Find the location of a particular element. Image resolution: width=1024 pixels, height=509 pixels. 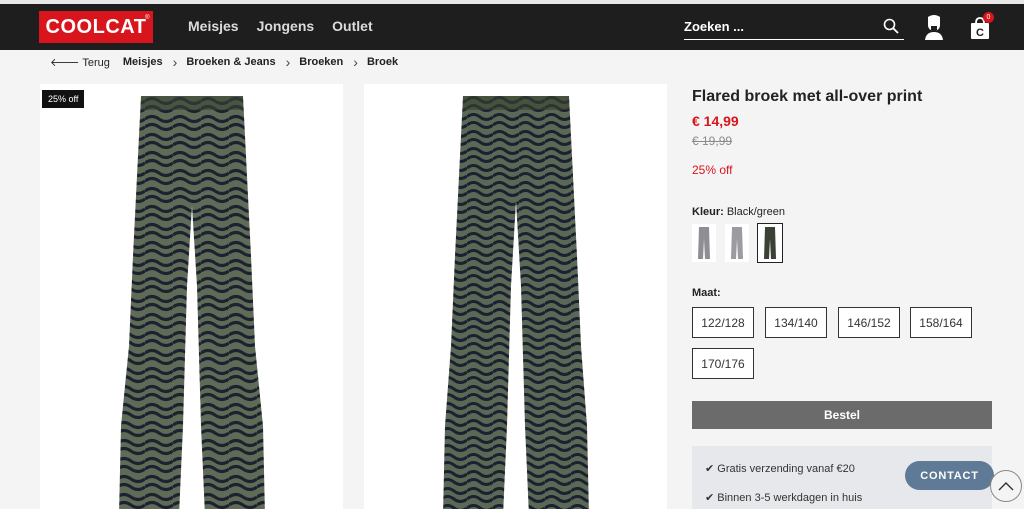

nav-meisjes: Meisjes is located at coordinates (213, 26).